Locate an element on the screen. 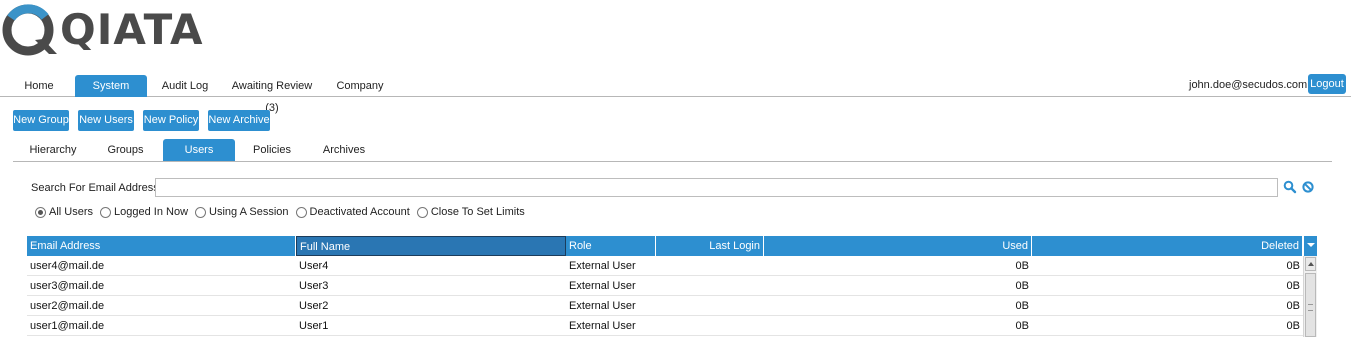 The image size is (1351, 337). new-group-button: New Group is located at coordinates (41, 120).